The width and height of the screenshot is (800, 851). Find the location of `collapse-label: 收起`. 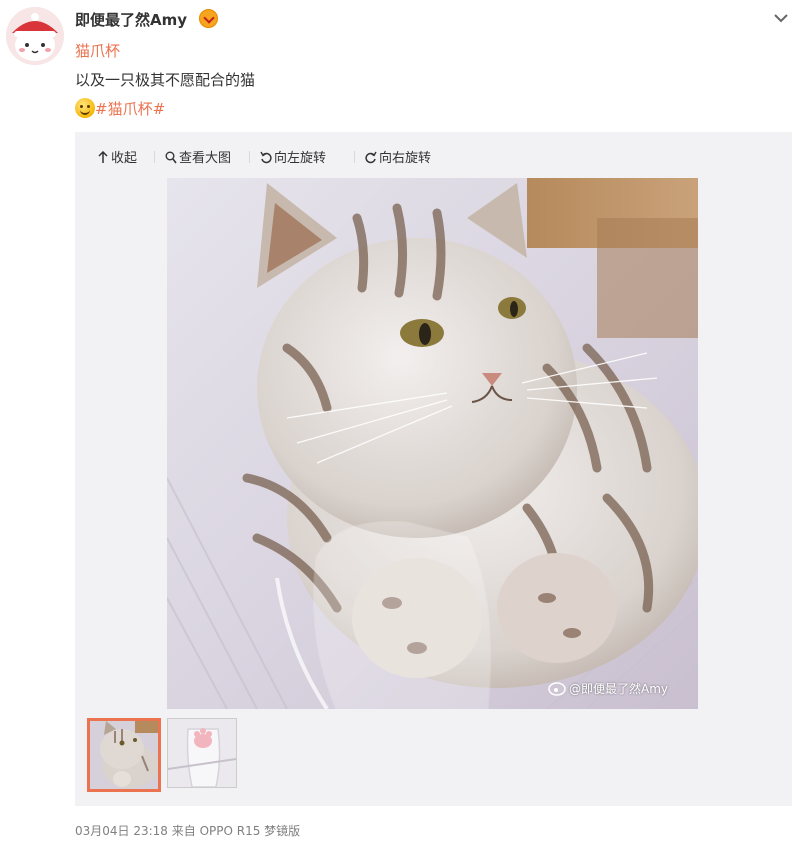

collapse-label: 收起 is located at coordinates (124, 158).